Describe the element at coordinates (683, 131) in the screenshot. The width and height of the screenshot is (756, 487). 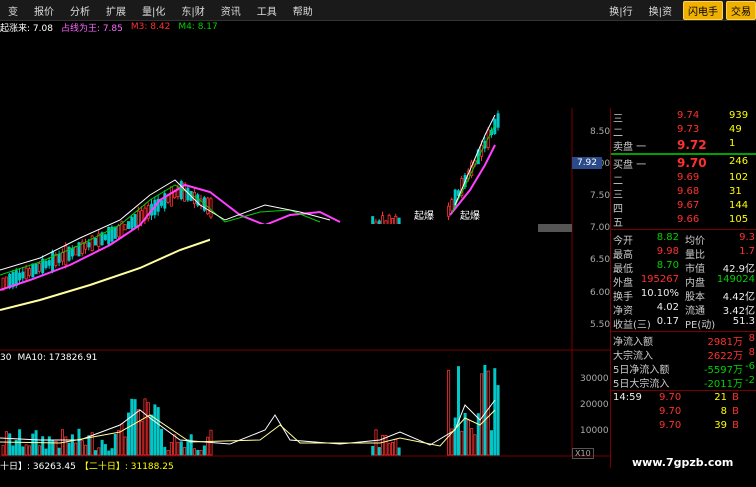
I see `sell-row: 二 9.73 49` at that location.